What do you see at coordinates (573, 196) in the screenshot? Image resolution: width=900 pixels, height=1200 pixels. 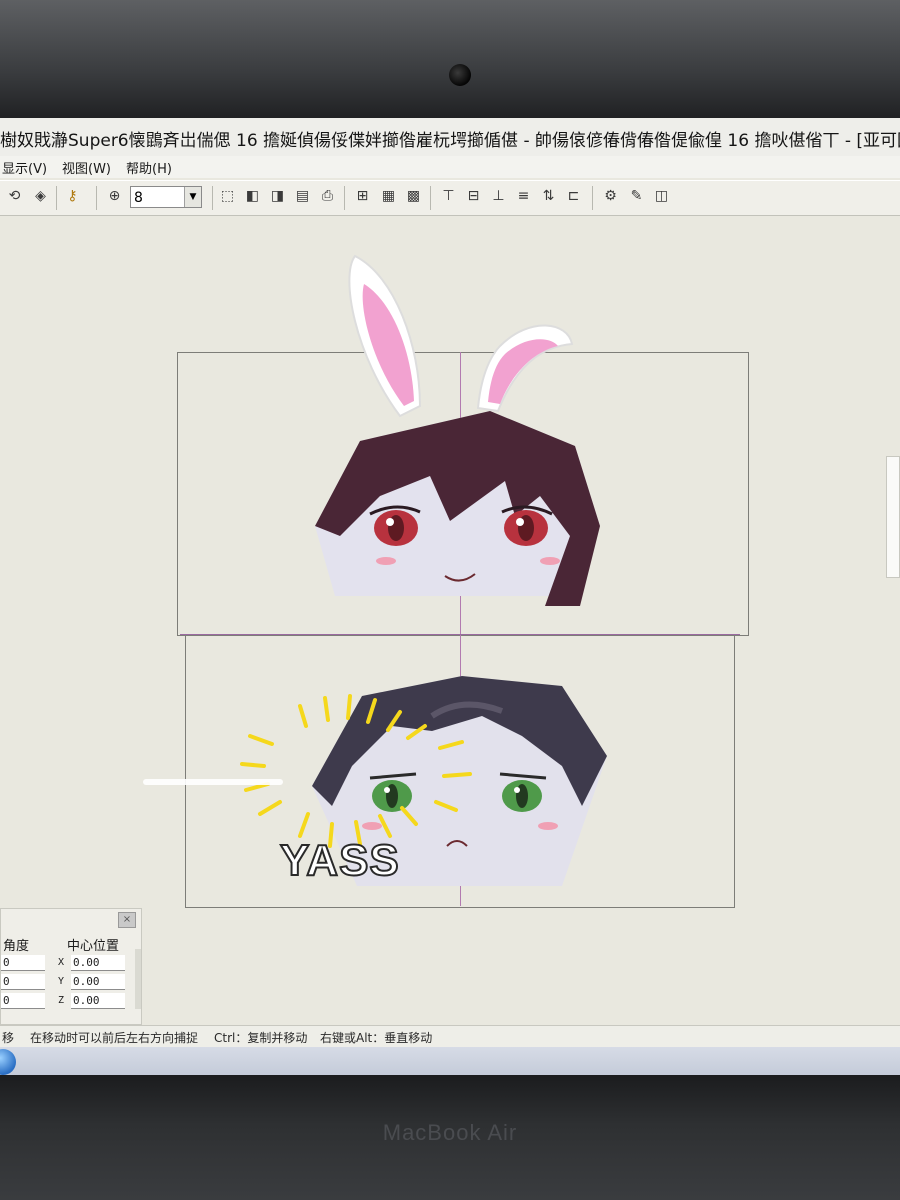 I see `join-icon: ⊏` at bounding box center [573, 196].